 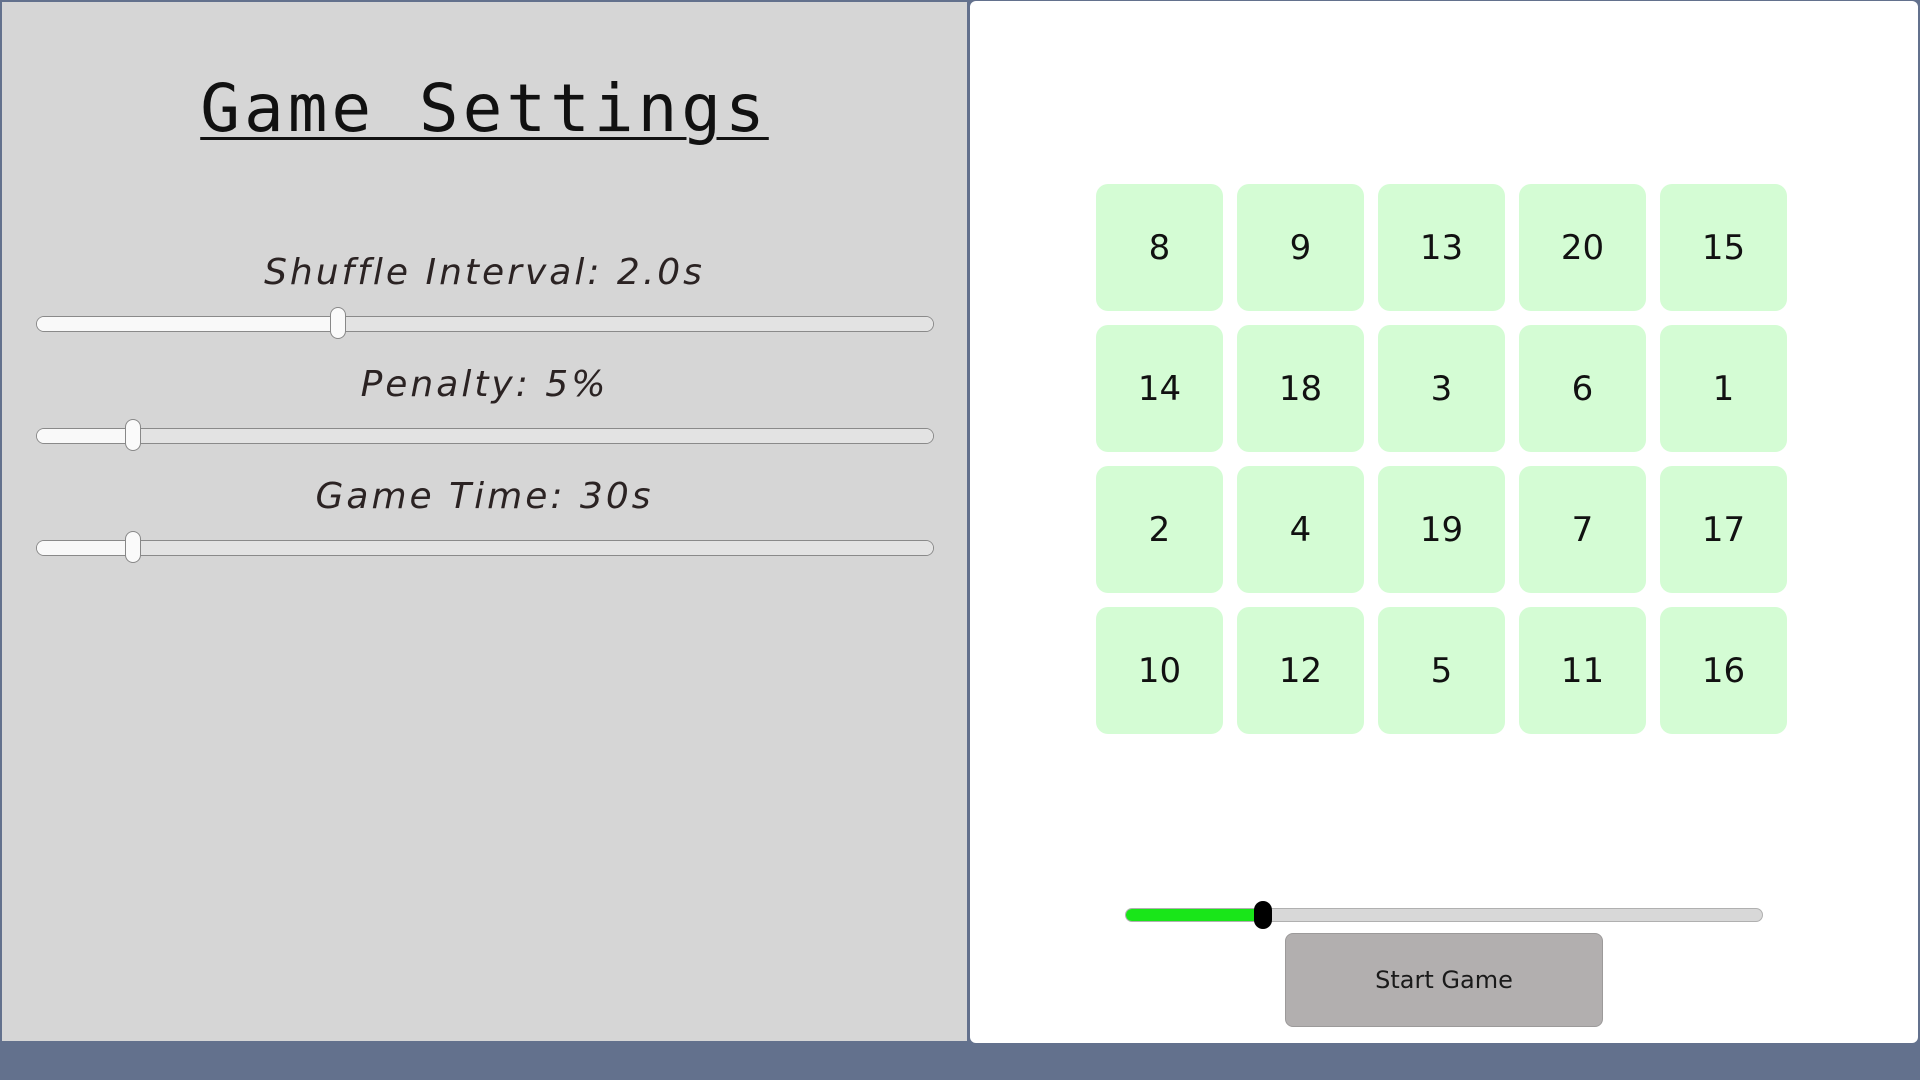 What do you see at coordinates (1159, 670) in the screenshot?
I see `number-tile: 10` at bounding box center [1159, 670].